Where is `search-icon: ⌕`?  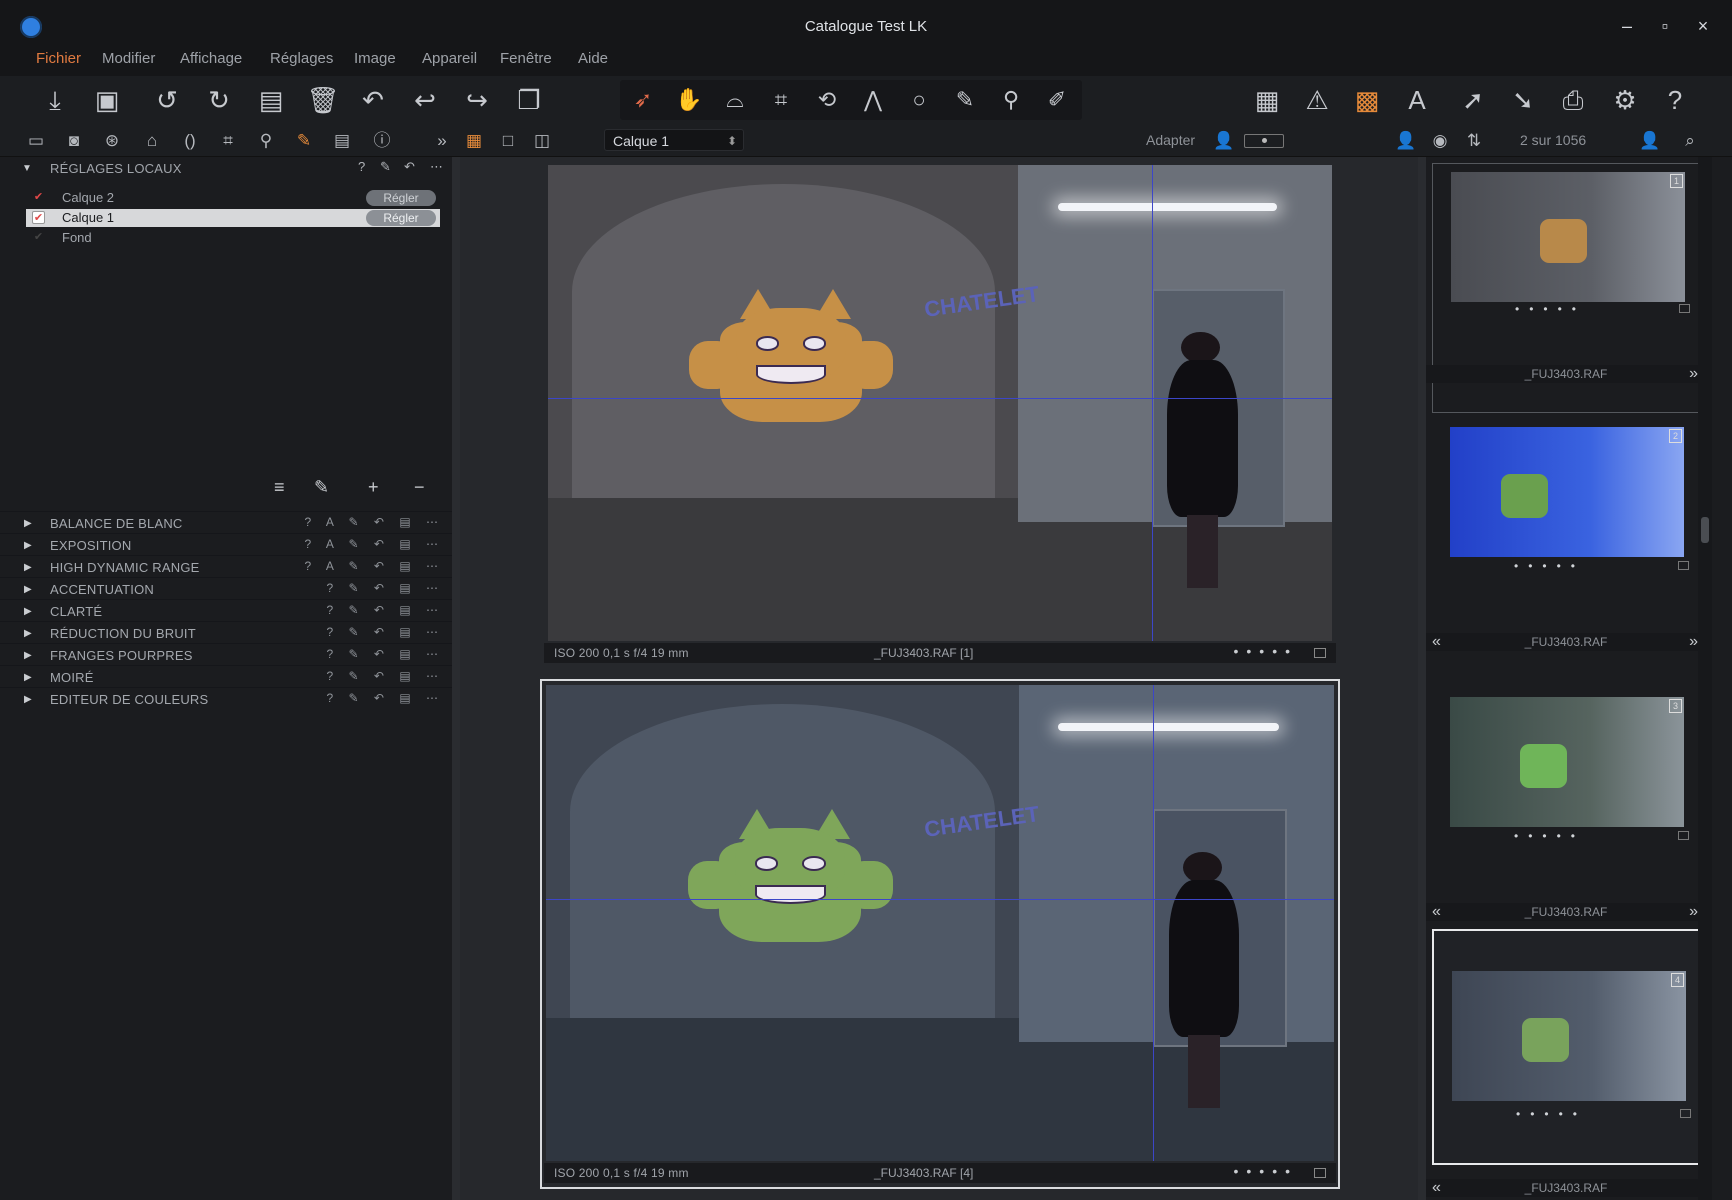
search-icon: ⌕ is located at coordinates (1690, 141).